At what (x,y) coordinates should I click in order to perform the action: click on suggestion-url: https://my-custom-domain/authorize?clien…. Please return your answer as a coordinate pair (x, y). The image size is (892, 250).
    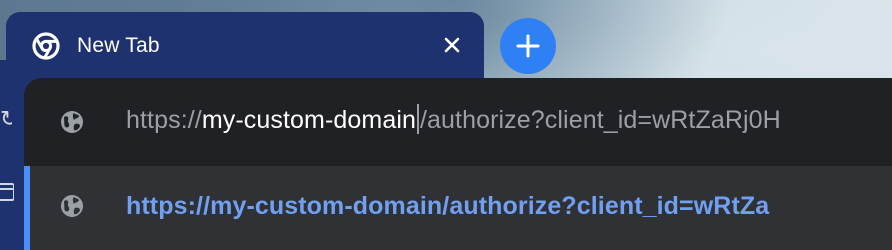
    Looking at the image, I should click on (448, 206).